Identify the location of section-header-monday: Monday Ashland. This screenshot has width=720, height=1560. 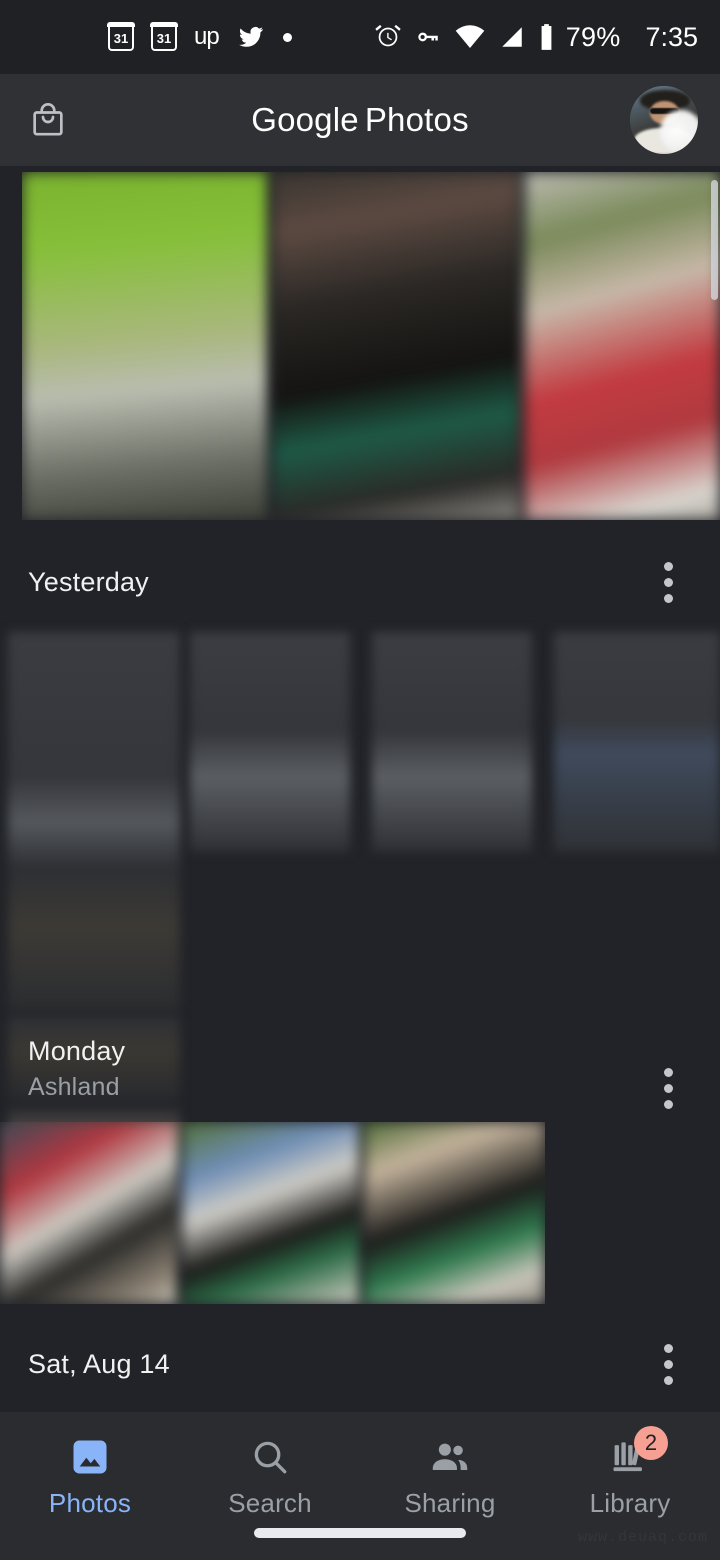
(360, 1077).